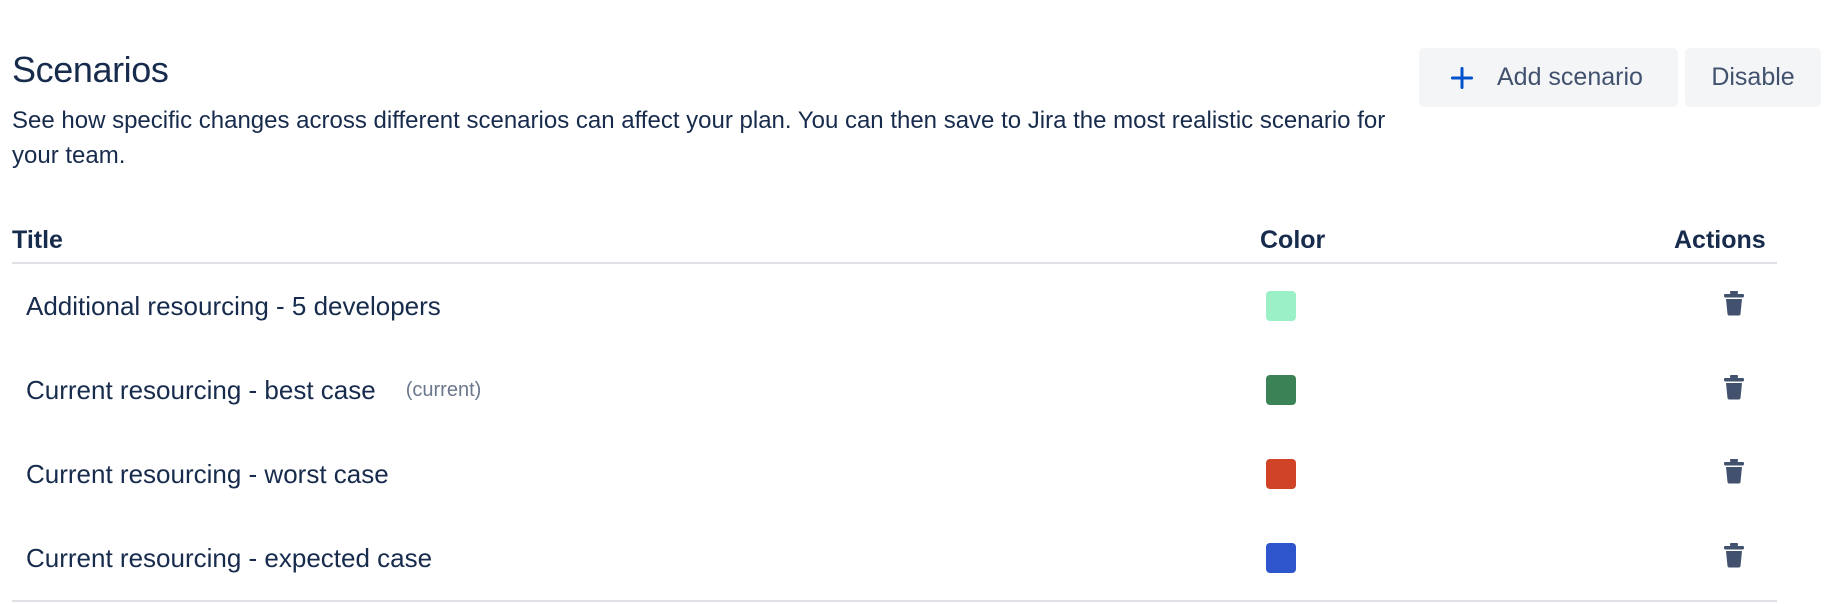 The image size is (1824, 604). I want to click on table-row: Current resourcing - worst case, so click(894, 474).